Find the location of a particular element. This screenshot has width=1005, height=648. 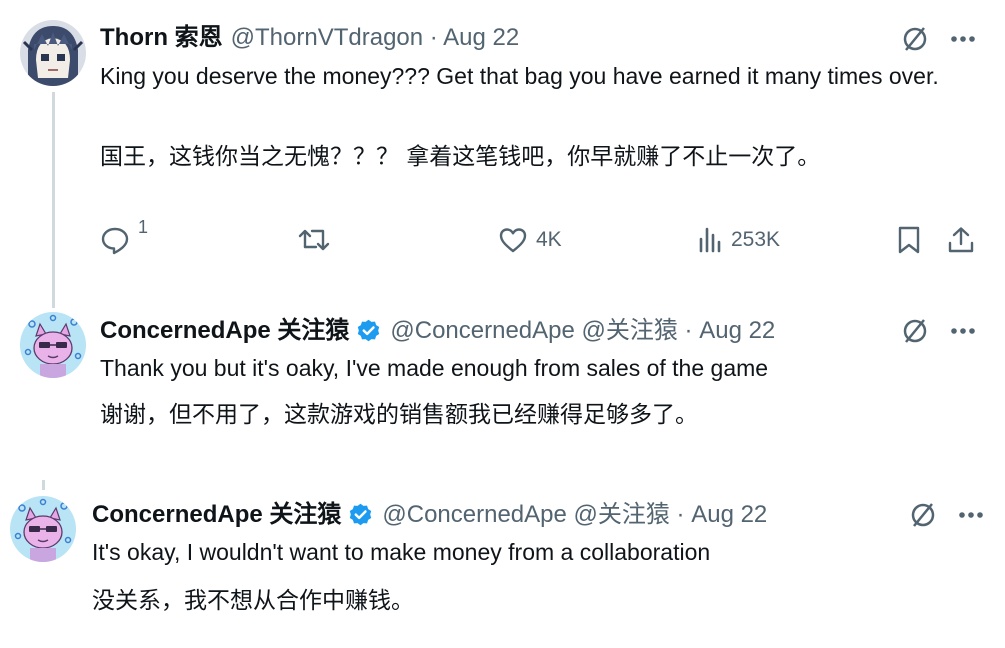

analytics-icon is located at coordinates (710, 240).